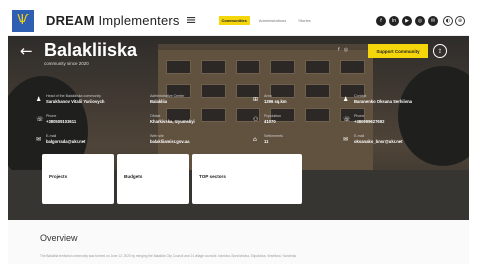  I want to click on info-phone-2: Phone +380999627692, so click(404, 119).